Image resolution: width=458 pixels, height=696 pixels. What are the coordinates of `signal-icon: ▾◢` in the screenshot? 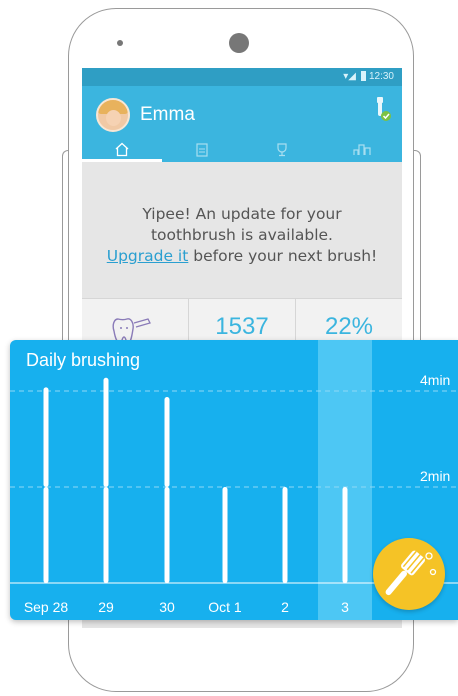 It's located at (349, 76).